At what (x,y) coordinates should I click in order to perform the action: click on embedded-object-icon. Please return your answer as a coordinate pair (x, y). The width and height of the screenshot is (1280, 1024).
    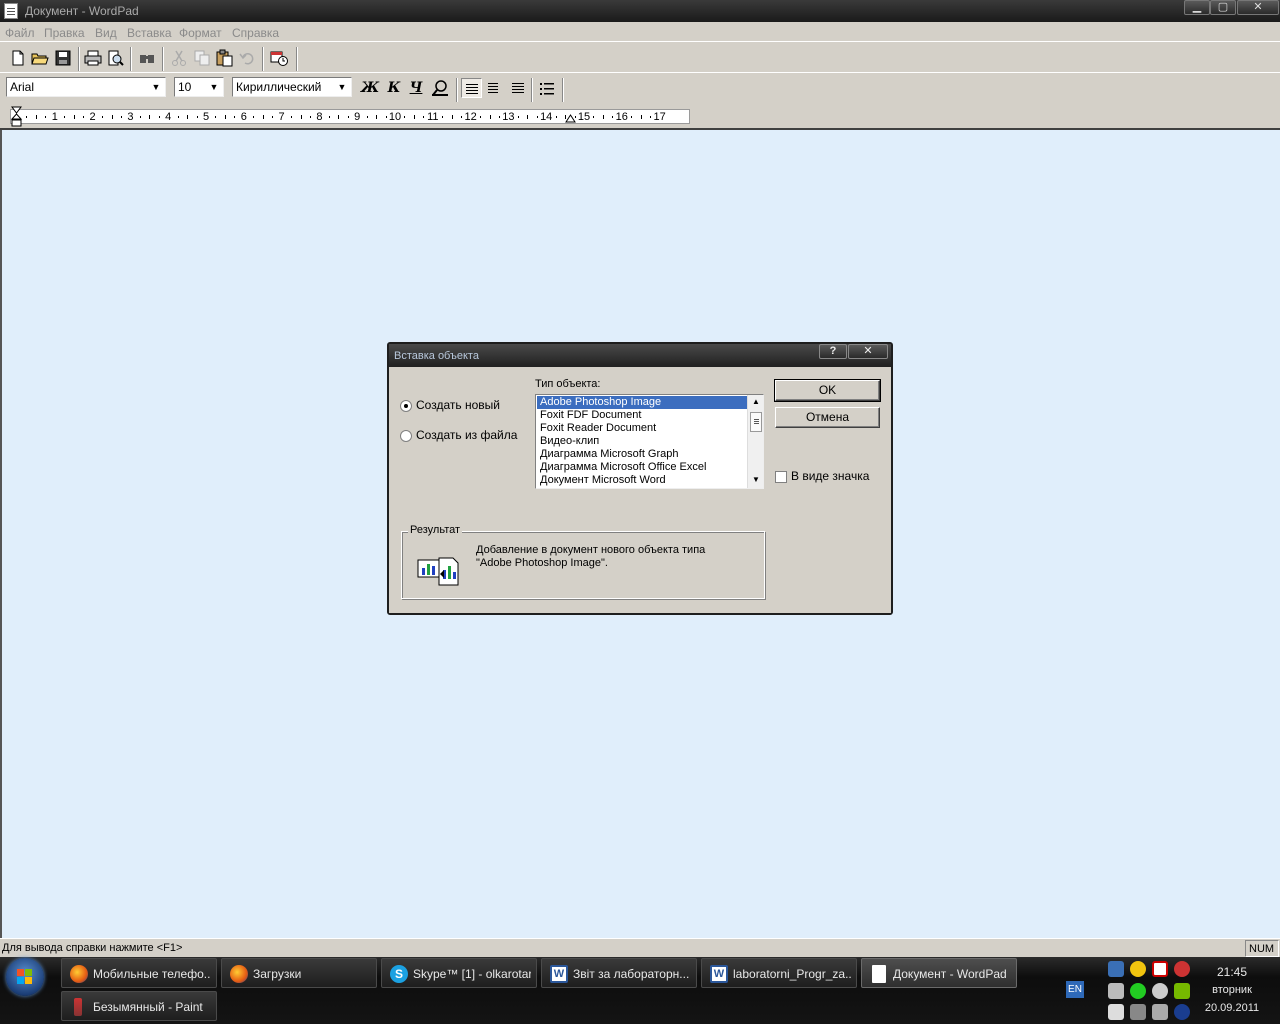
    Looking at the image, I should click on (438, 571).